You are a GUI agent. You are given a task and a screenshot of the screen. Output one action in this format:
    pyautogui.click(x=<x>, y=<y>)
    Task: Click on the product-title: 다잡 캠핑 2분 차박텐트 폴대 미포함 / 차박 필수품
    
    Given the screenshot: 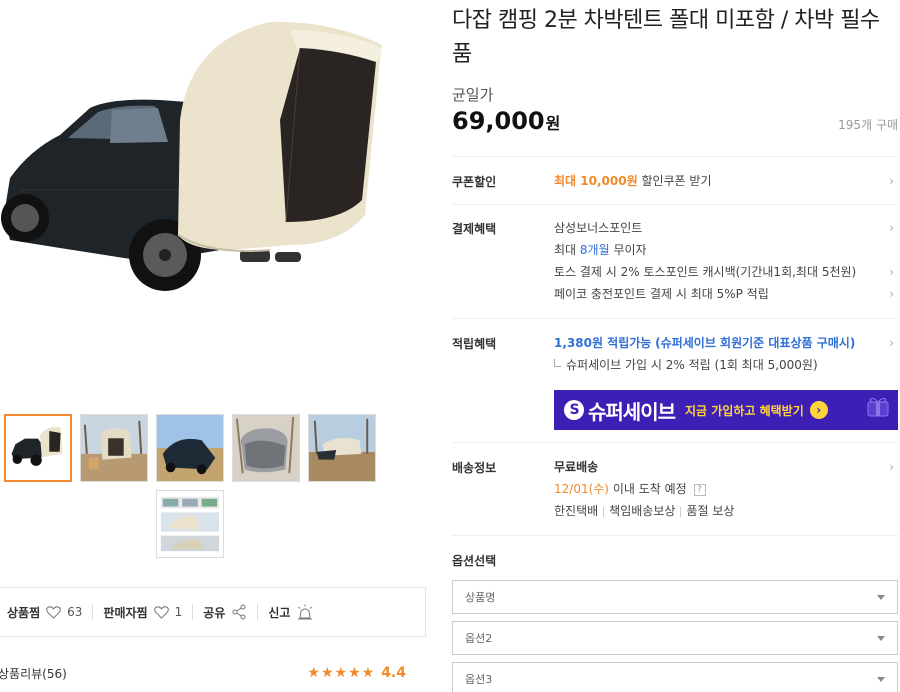 What is the action you would take?
    pyautogui.click(x=666, y=37)
    